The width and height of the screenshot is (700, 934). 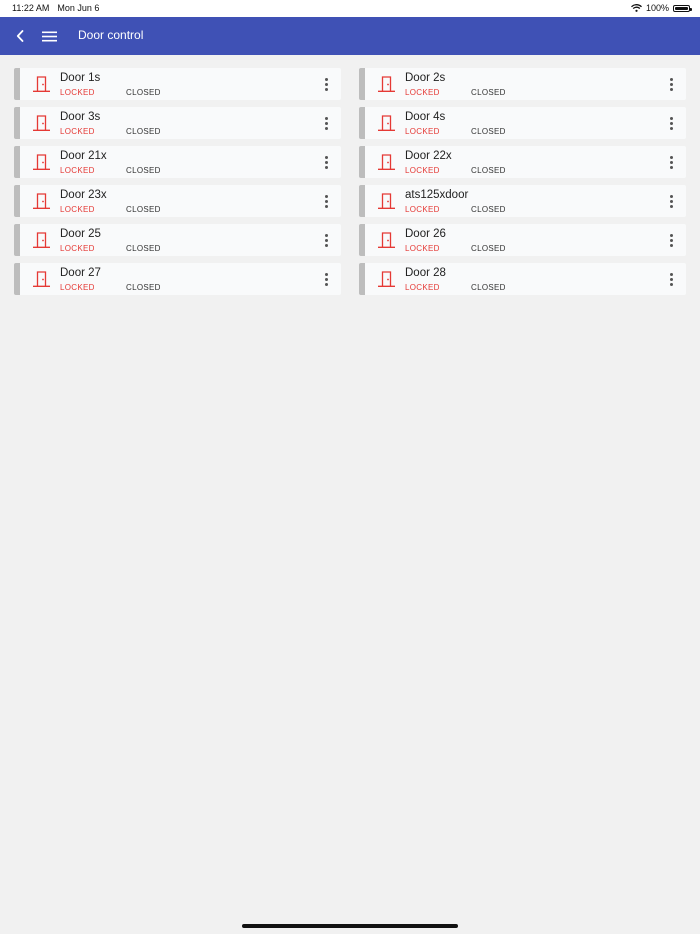 I want to click on back-button, so click(x=20, y=36).